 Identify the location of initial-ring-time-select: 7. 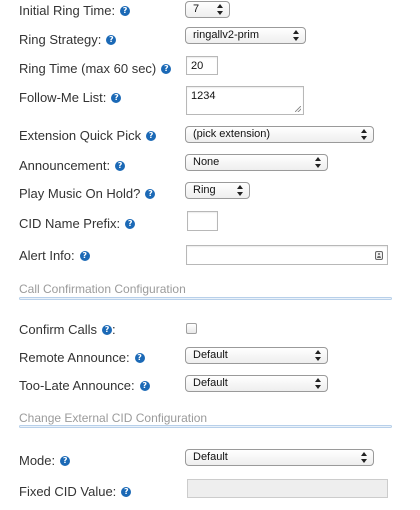
(207, 9).